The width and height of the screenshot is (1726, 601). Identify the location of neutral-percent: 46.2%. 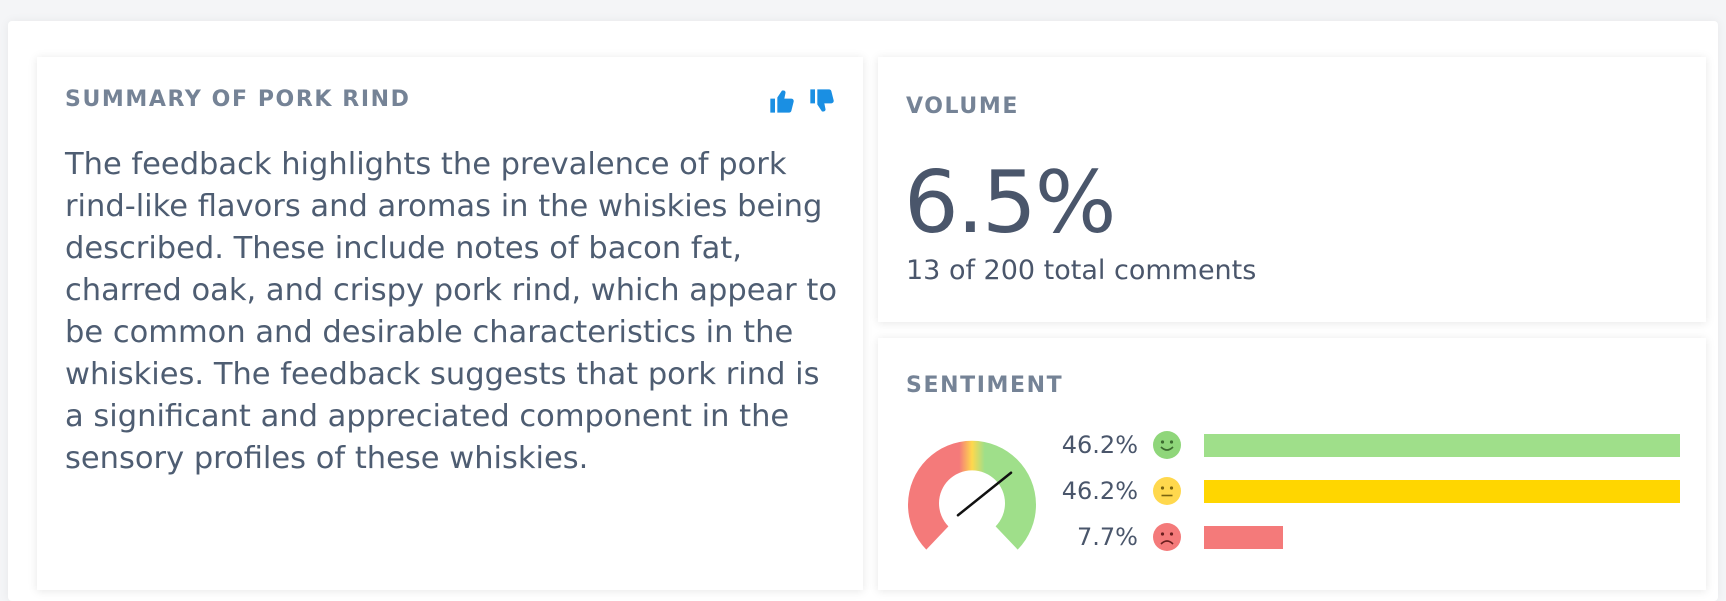
(1099, 491).